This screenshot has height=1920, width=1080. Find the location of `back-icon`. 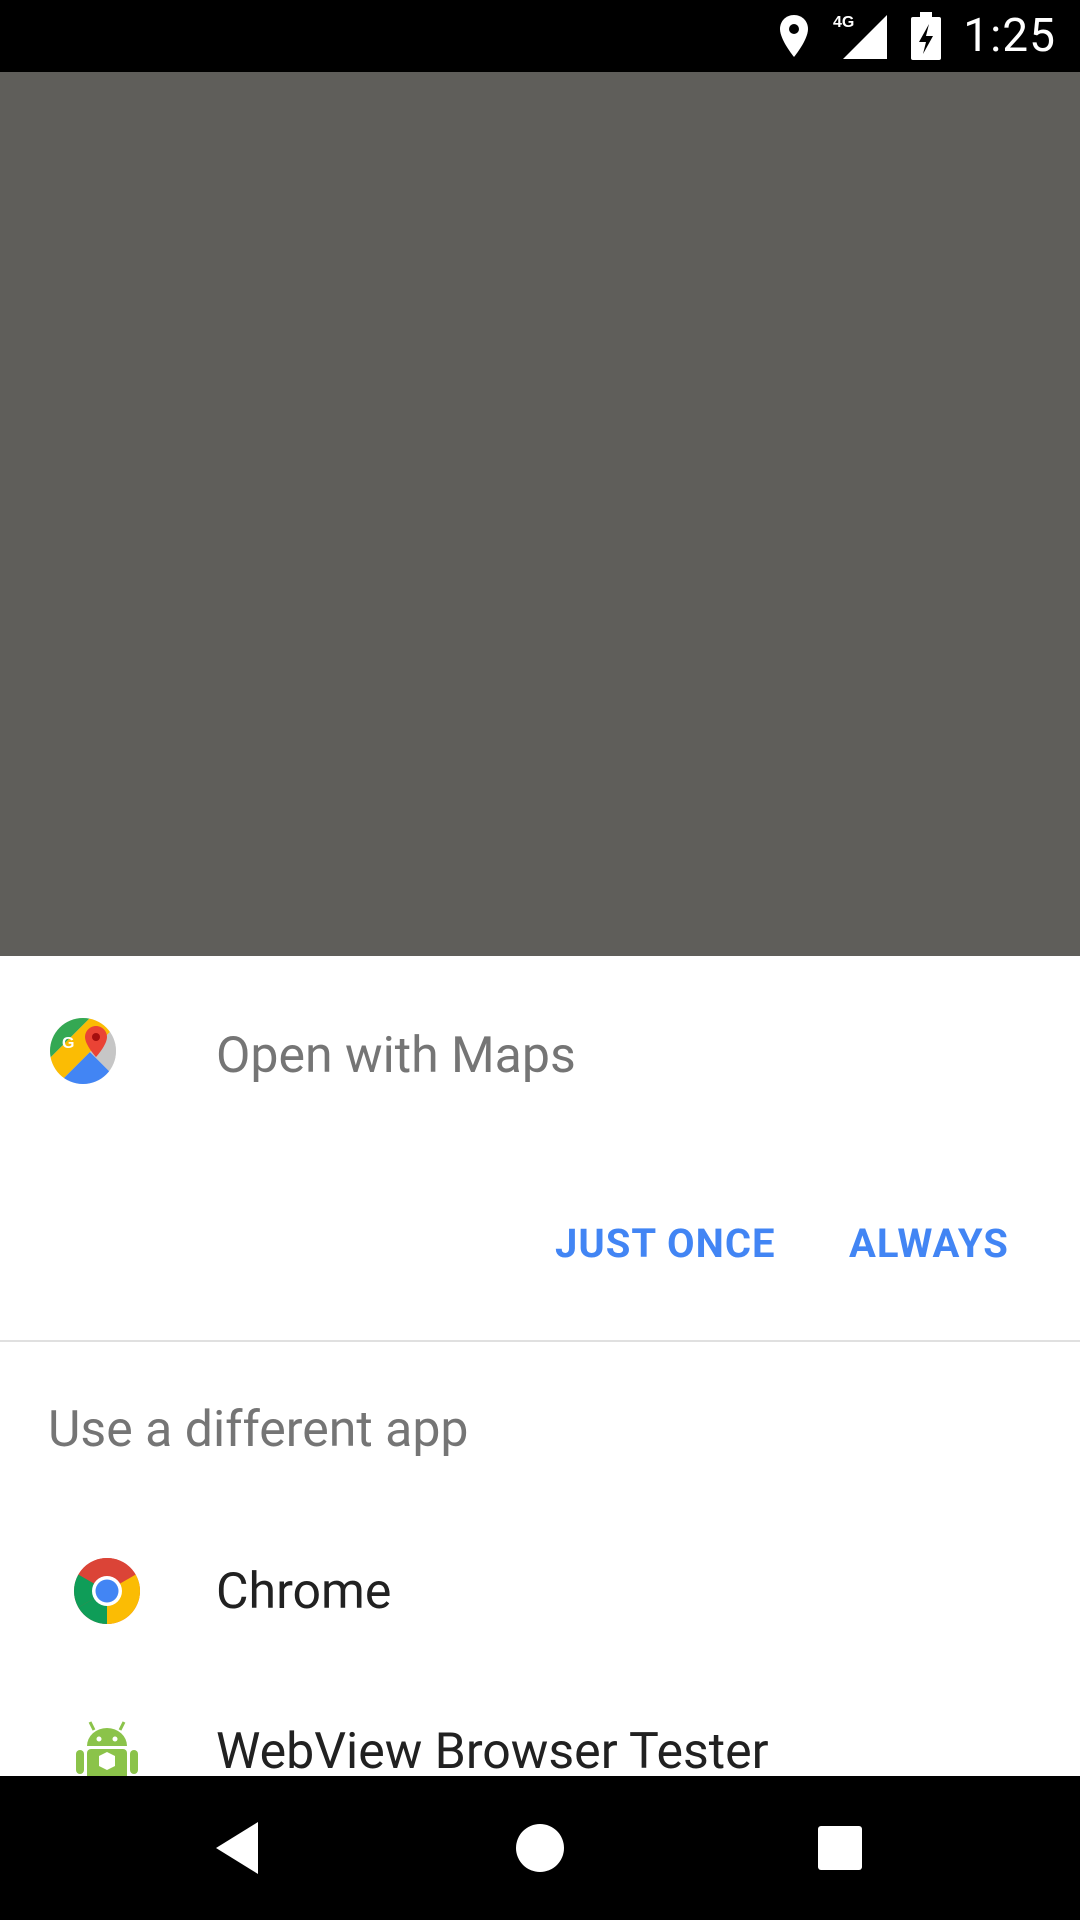

back-icon is located at coordinates (240, 1848).